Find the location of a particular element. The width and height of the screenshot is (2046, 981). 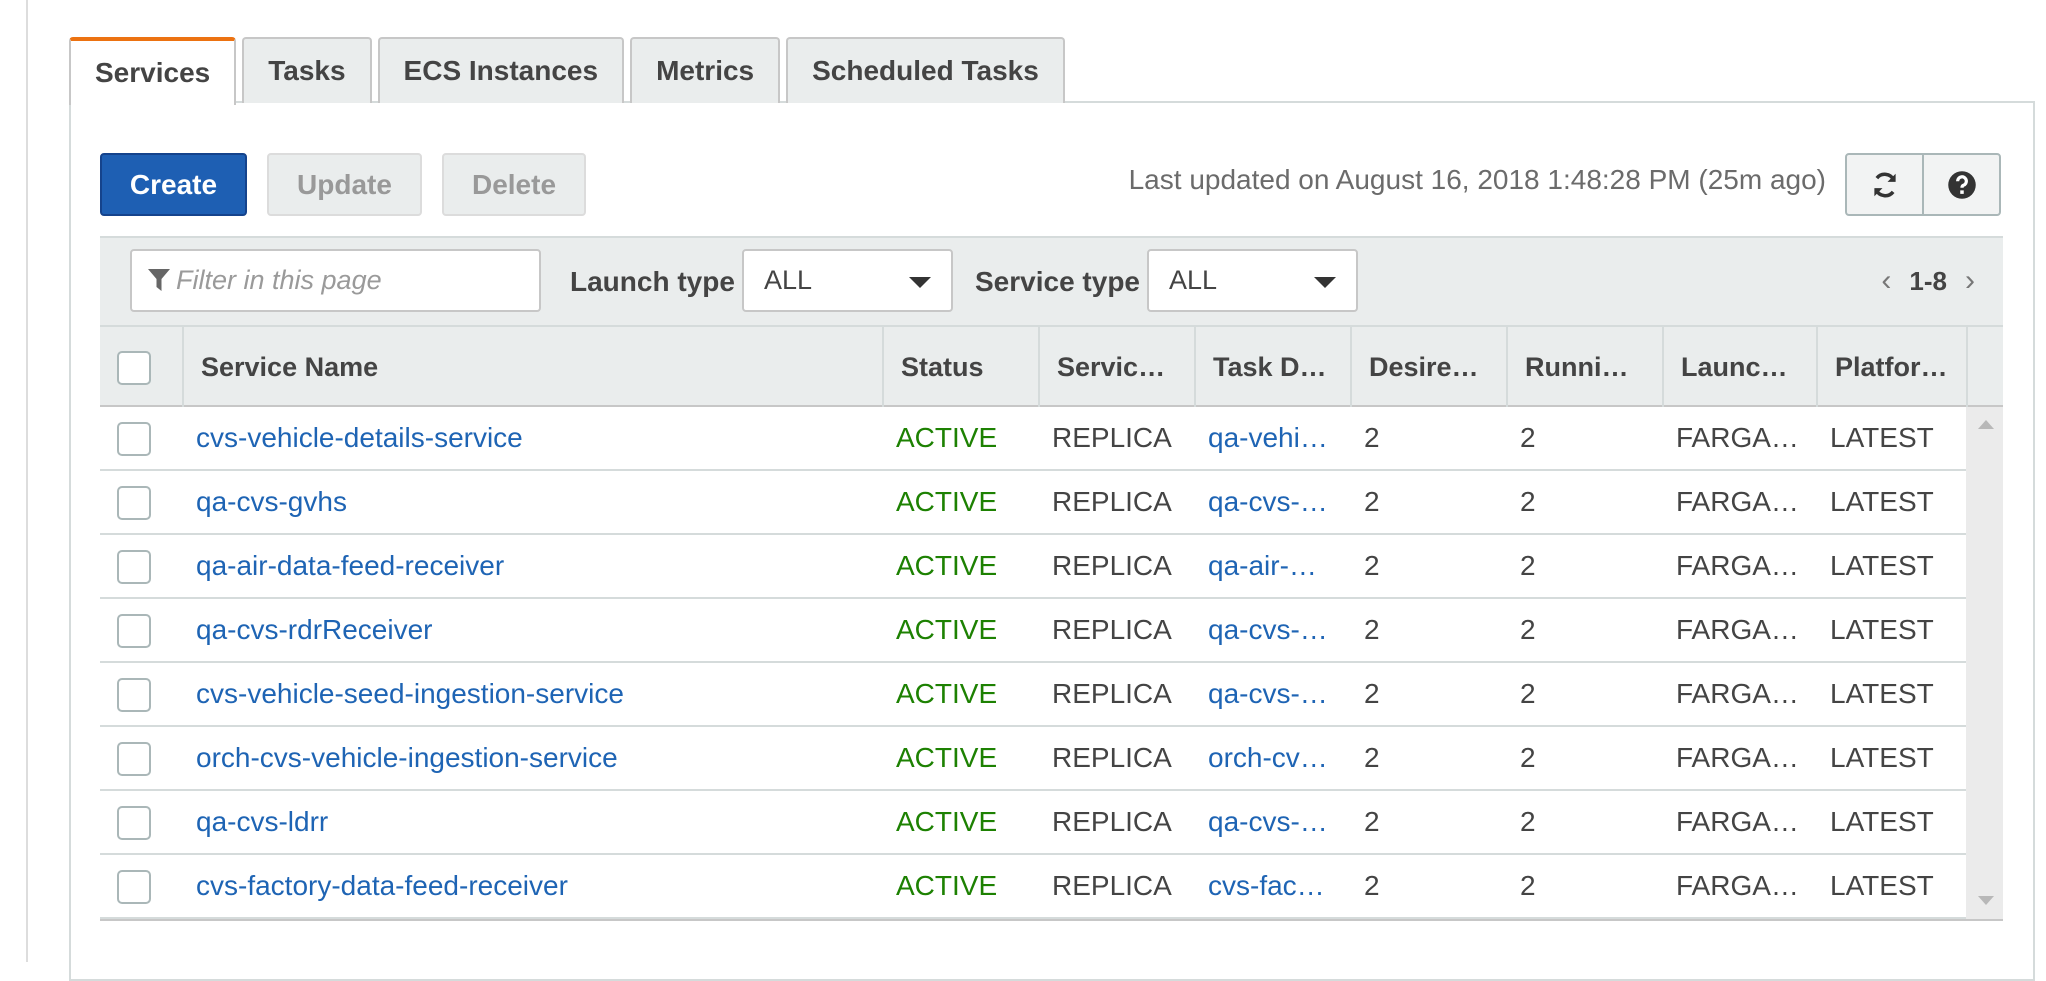

update-button: Update is located at coordinates (344, 184).